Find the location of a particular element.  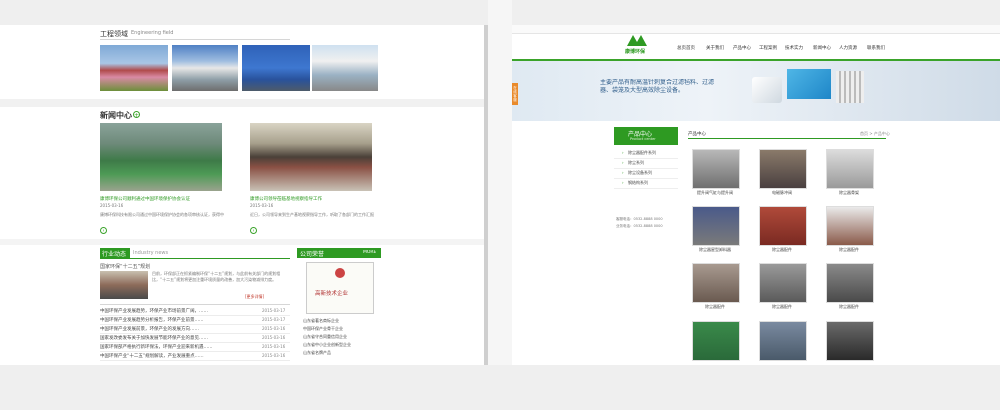

plus-circle-icon: + is located at coordinates (136, 115).